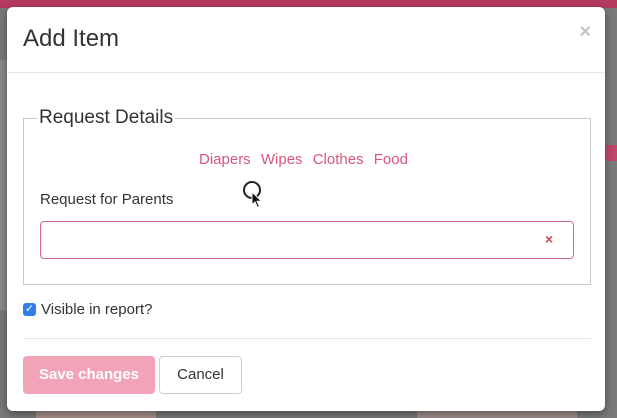  I want to click on clear-icon: ×, so click(549, 239).